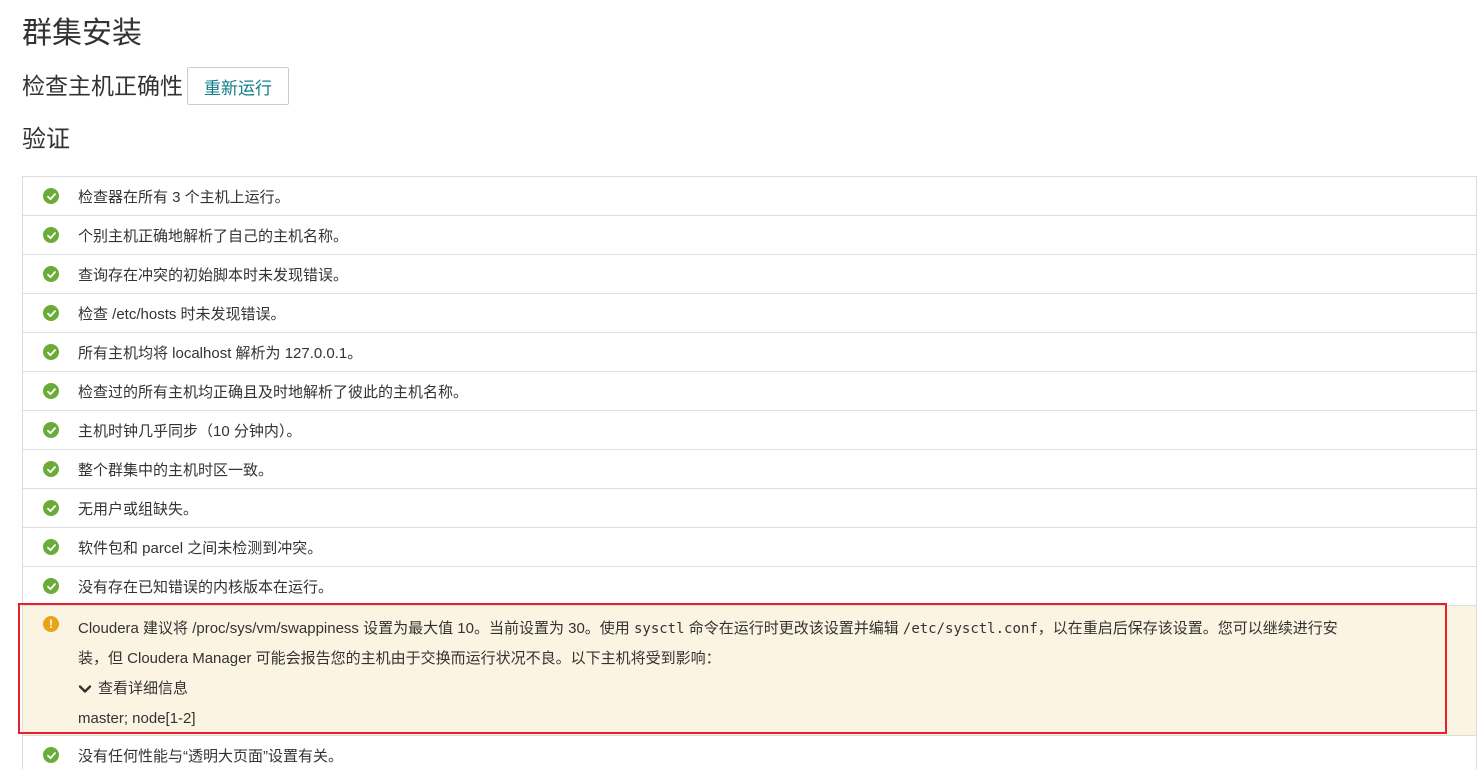  I want to click on host-inspection-header: 检查主机正确性 重新运行, so click(155, 86).